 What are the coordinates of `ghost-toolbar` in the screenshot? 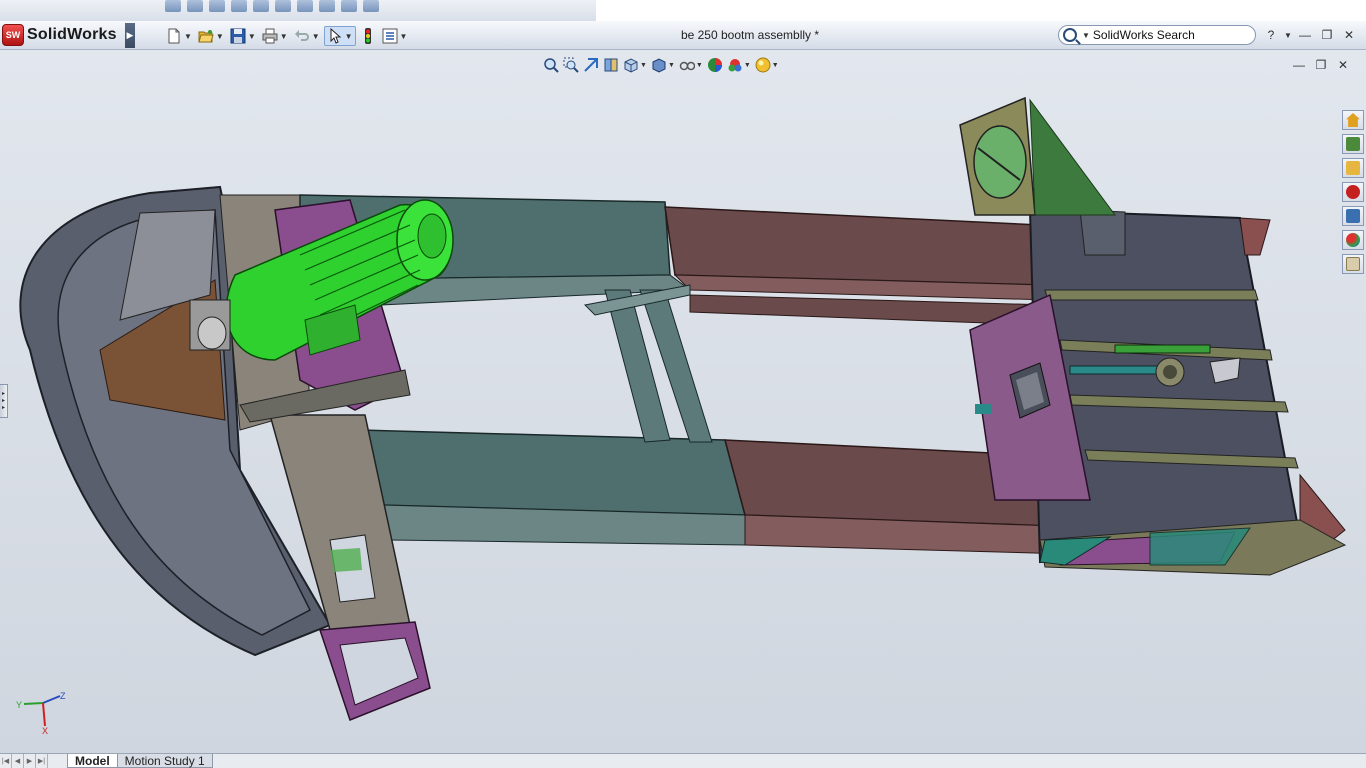 It's located at (298, 10).